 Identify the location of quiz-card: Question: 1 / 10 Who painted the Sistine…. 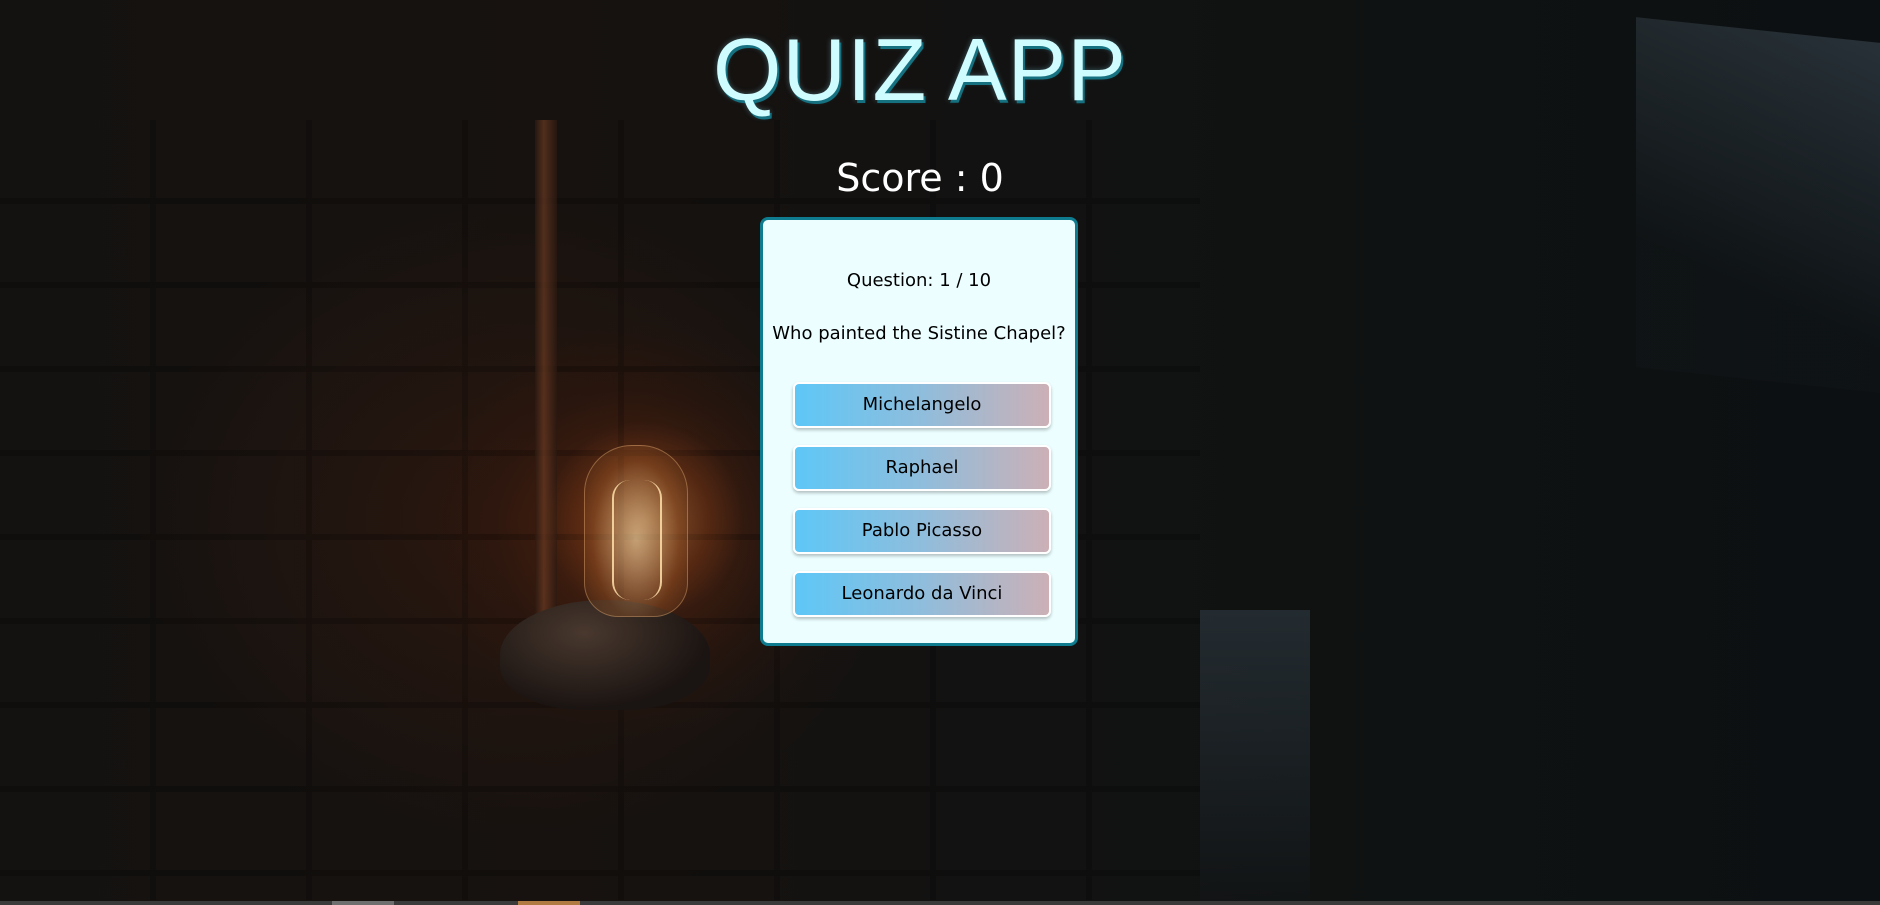
(919, 431).